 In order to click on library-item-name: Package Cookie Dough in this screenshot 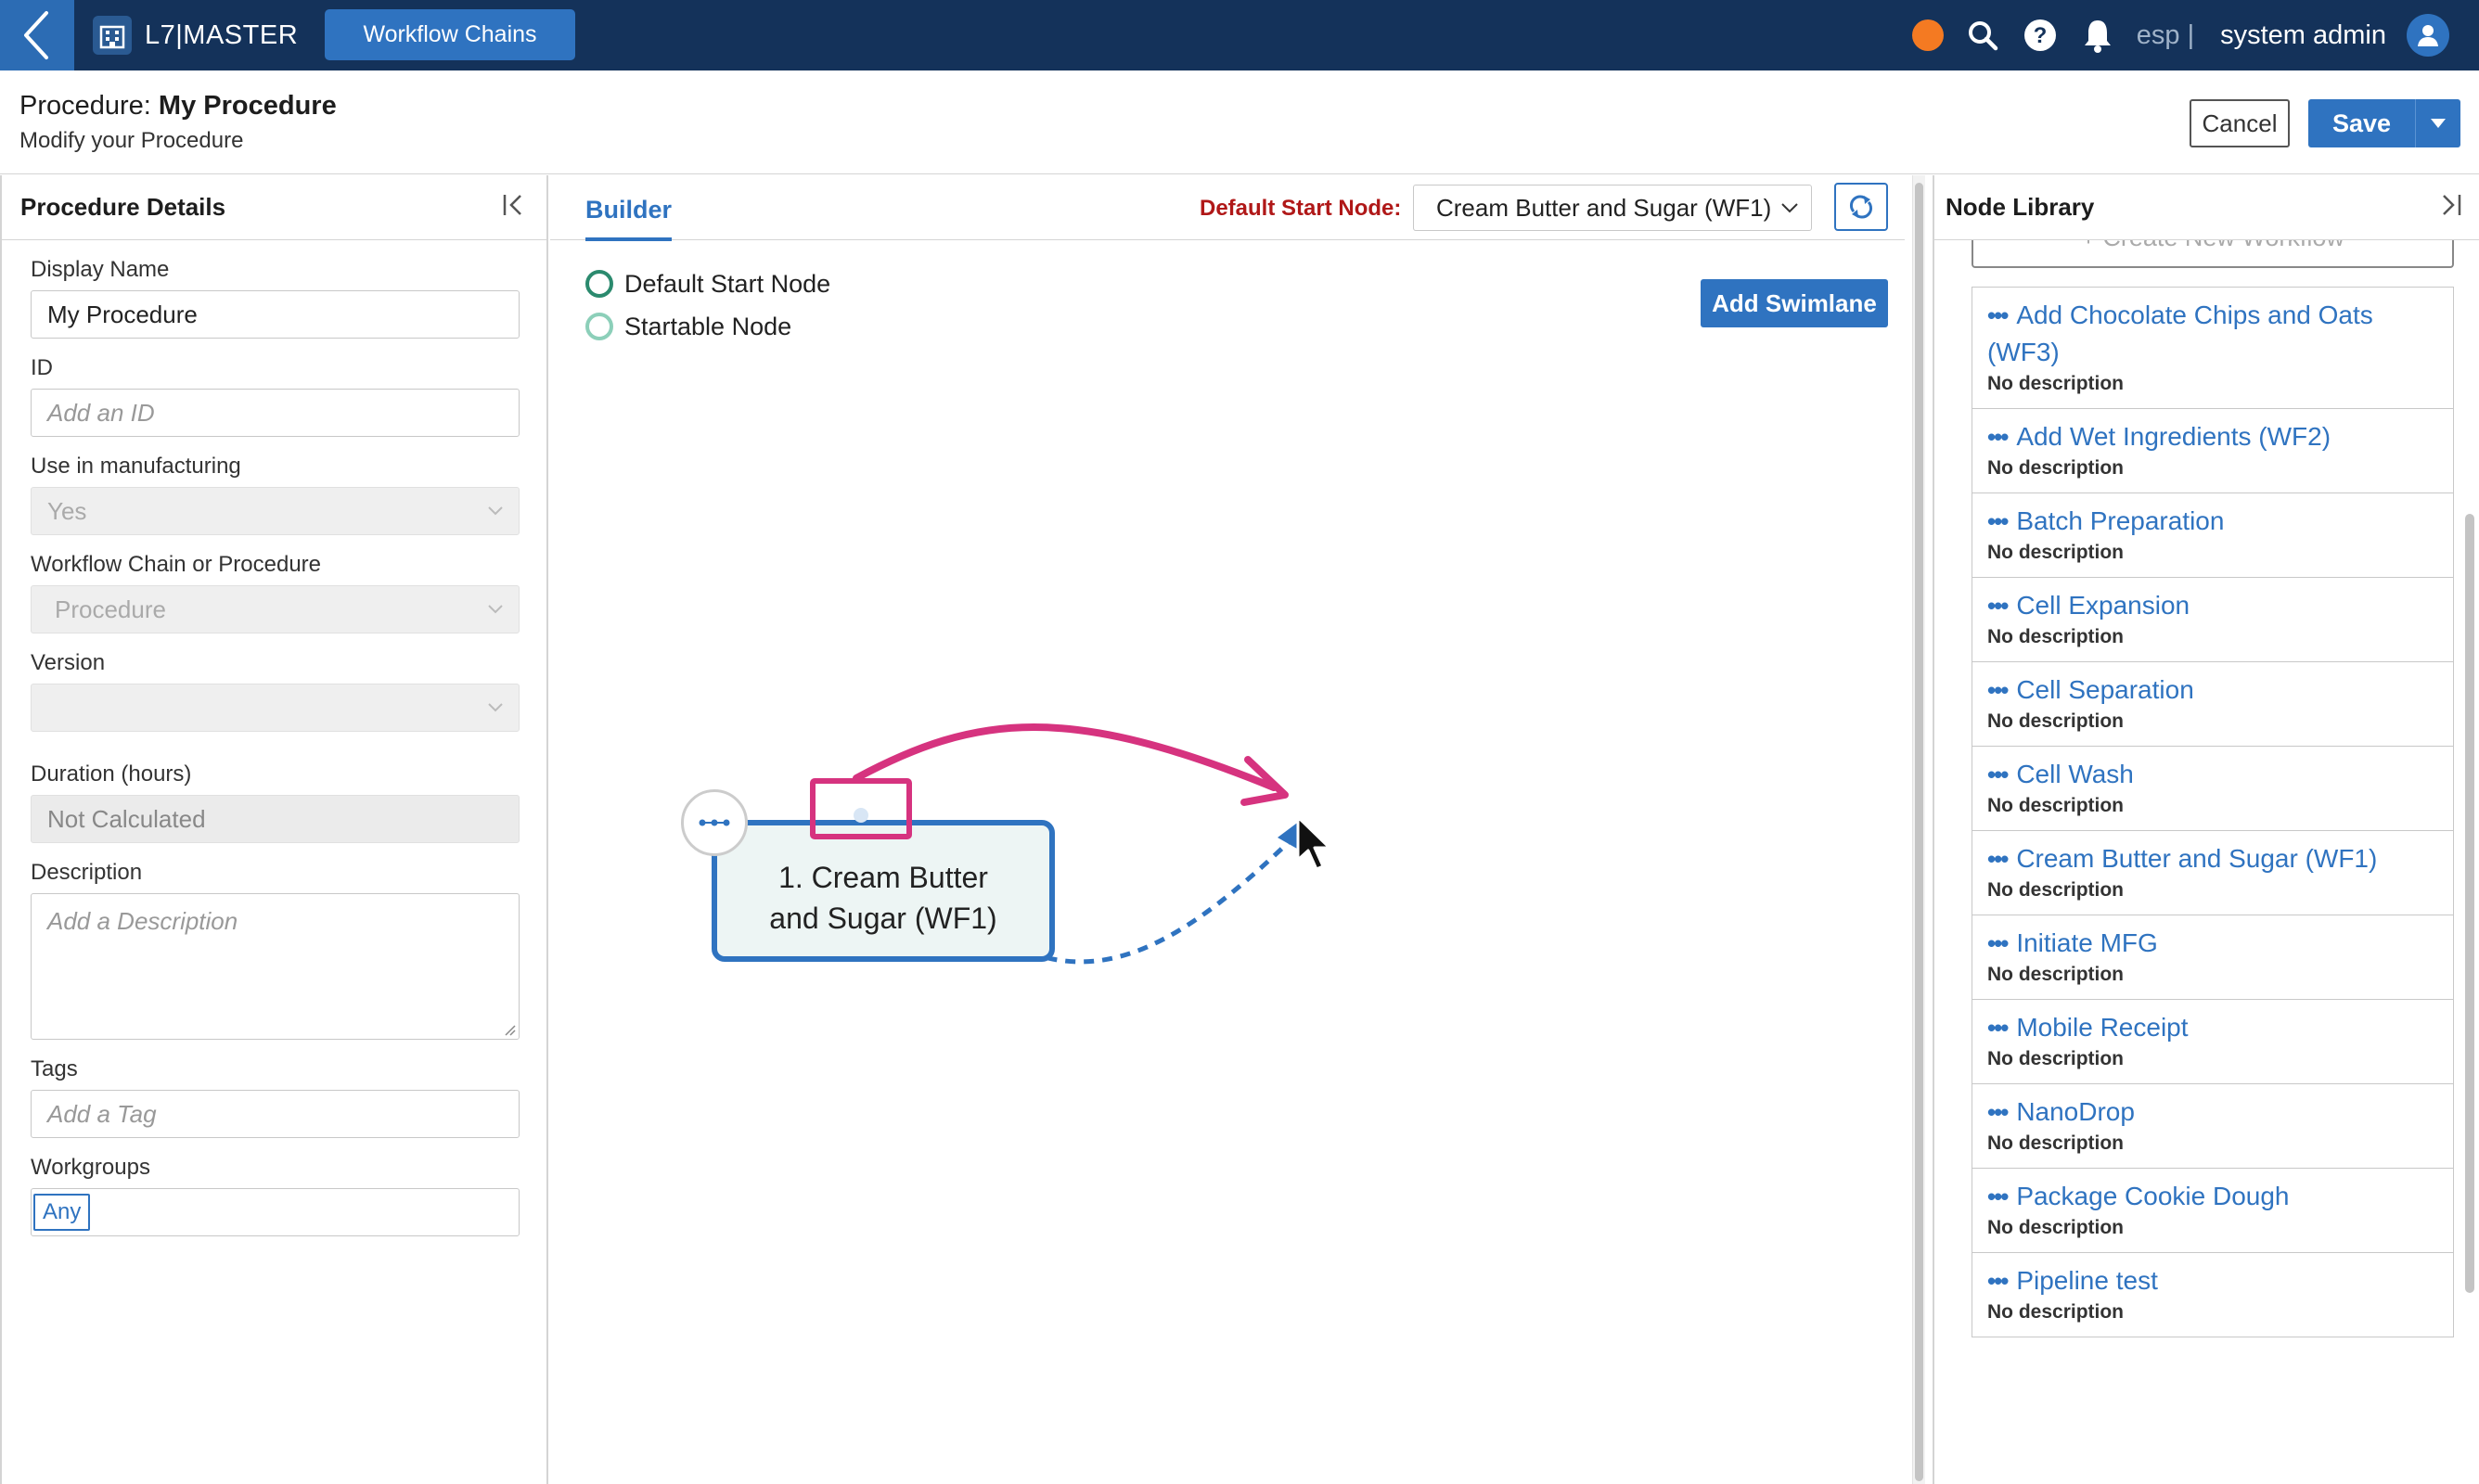, I will do `click(2153, 1196)`.